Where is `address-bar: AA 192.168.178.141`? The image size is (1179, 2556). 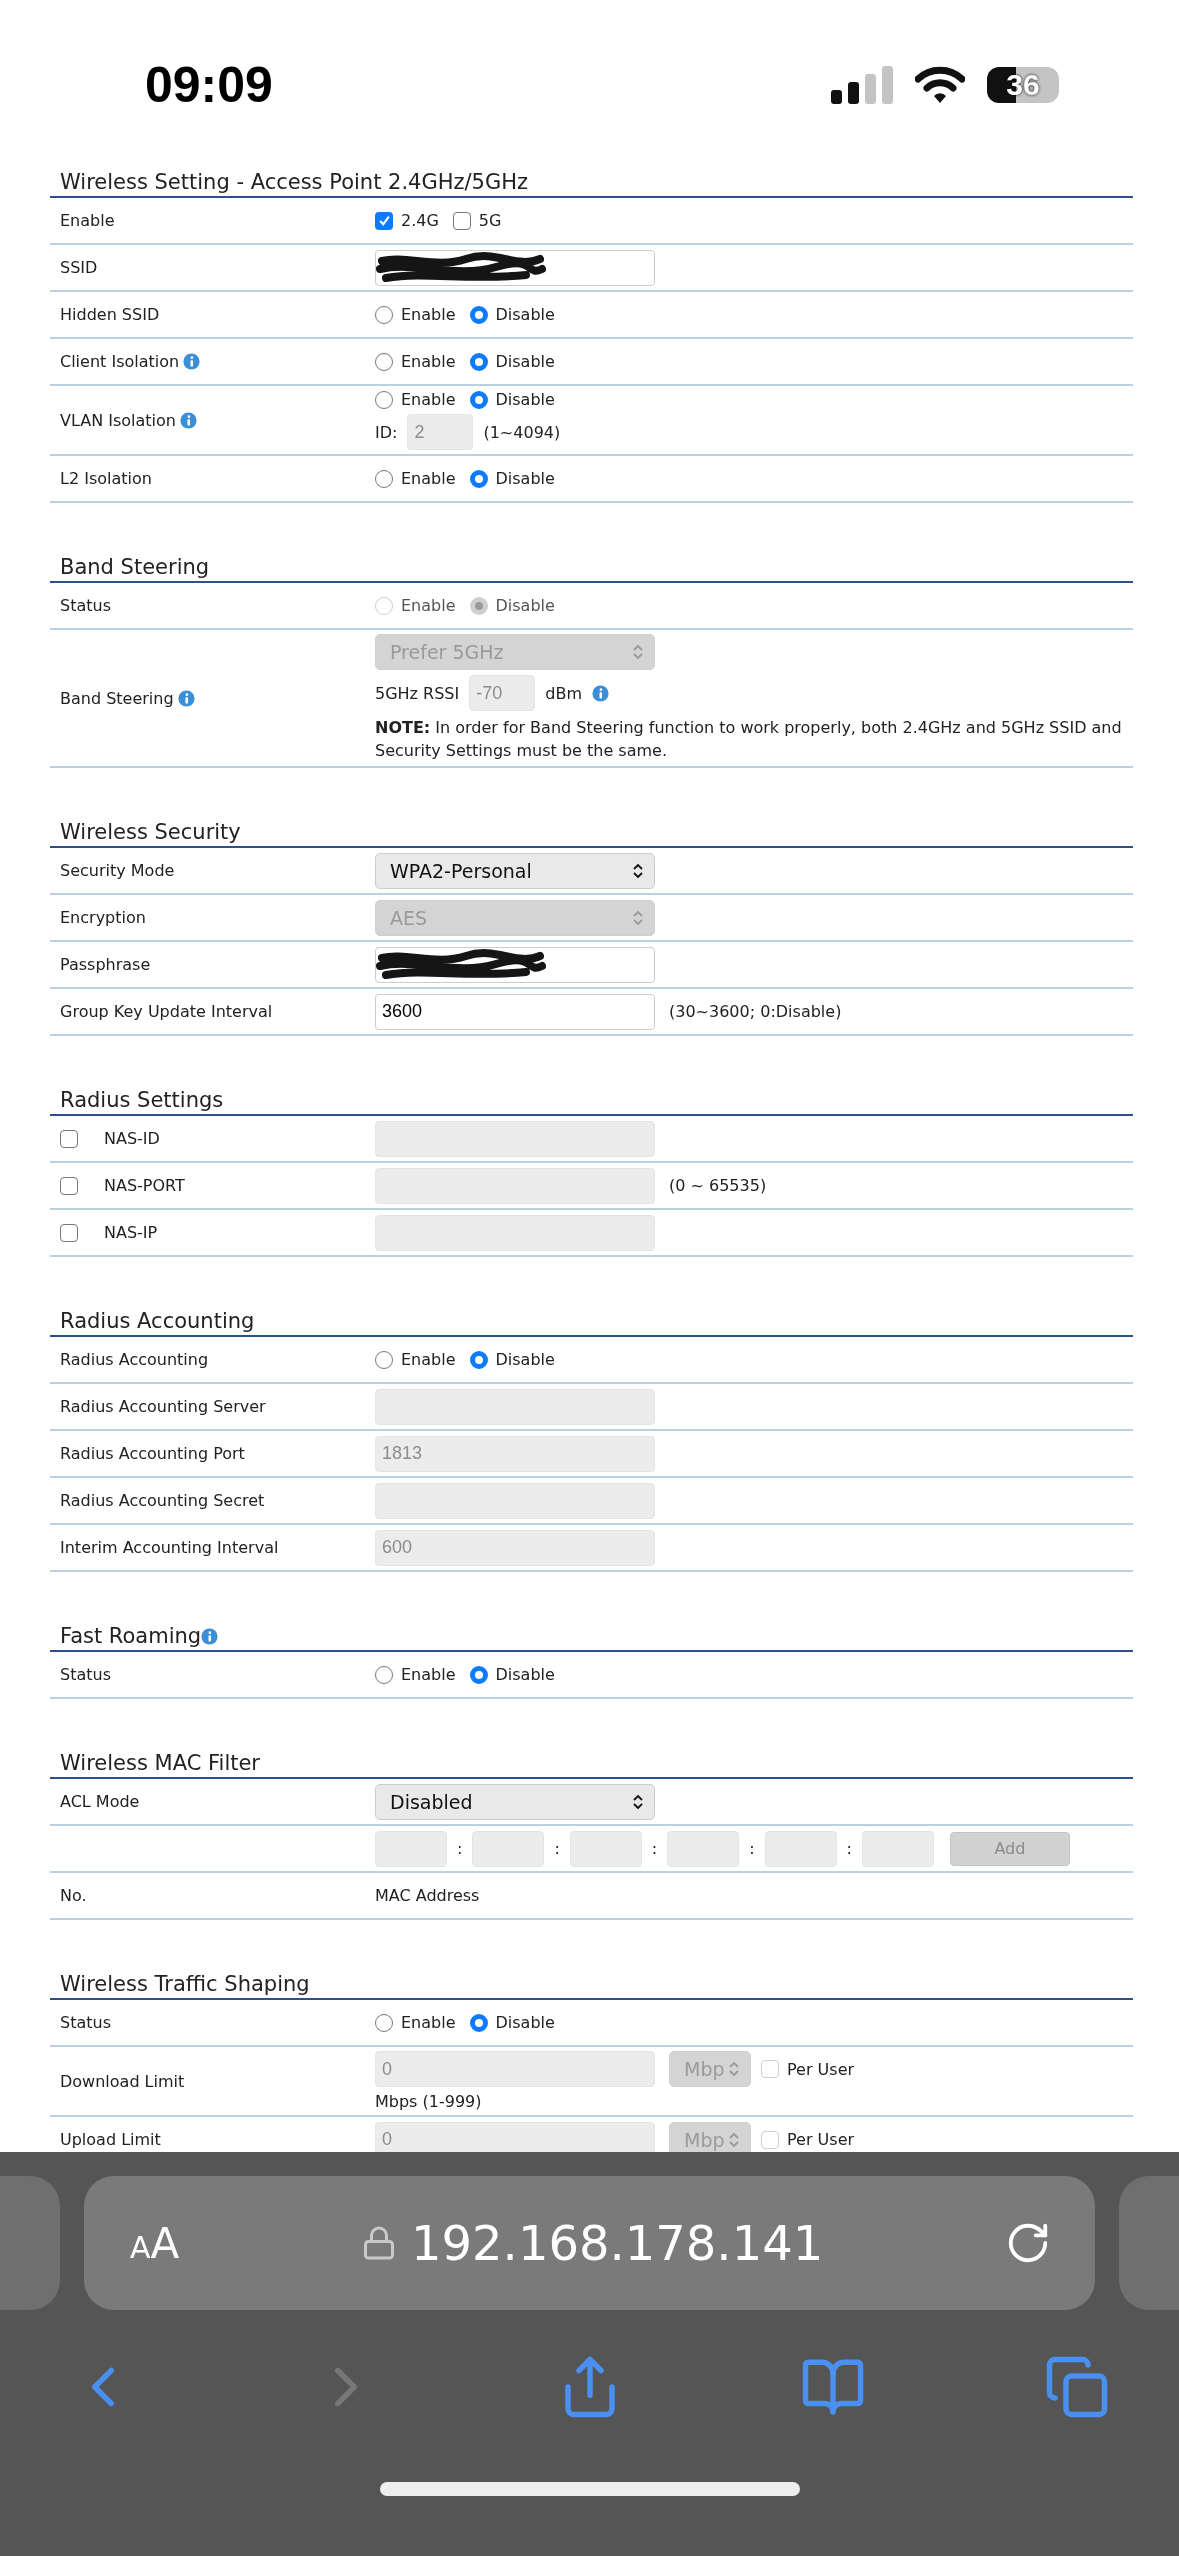 address-bar: AA 192.168.178.141 is located at coordinates (589, 2243).